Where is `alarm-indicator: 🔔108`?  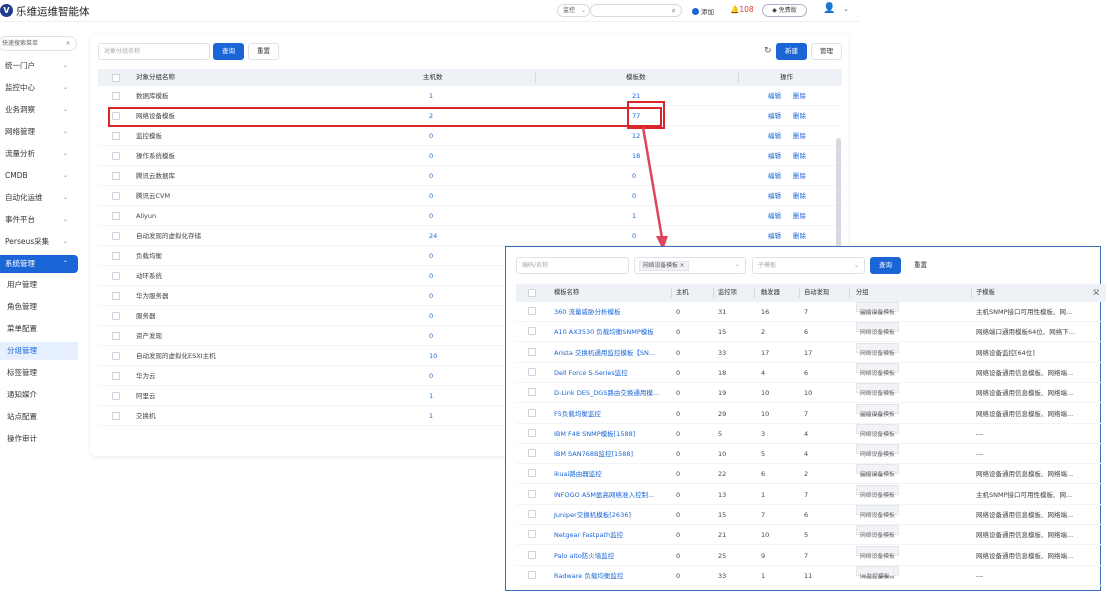
alarm-indicator: 🔔108 is located at coordinates (742, 9).